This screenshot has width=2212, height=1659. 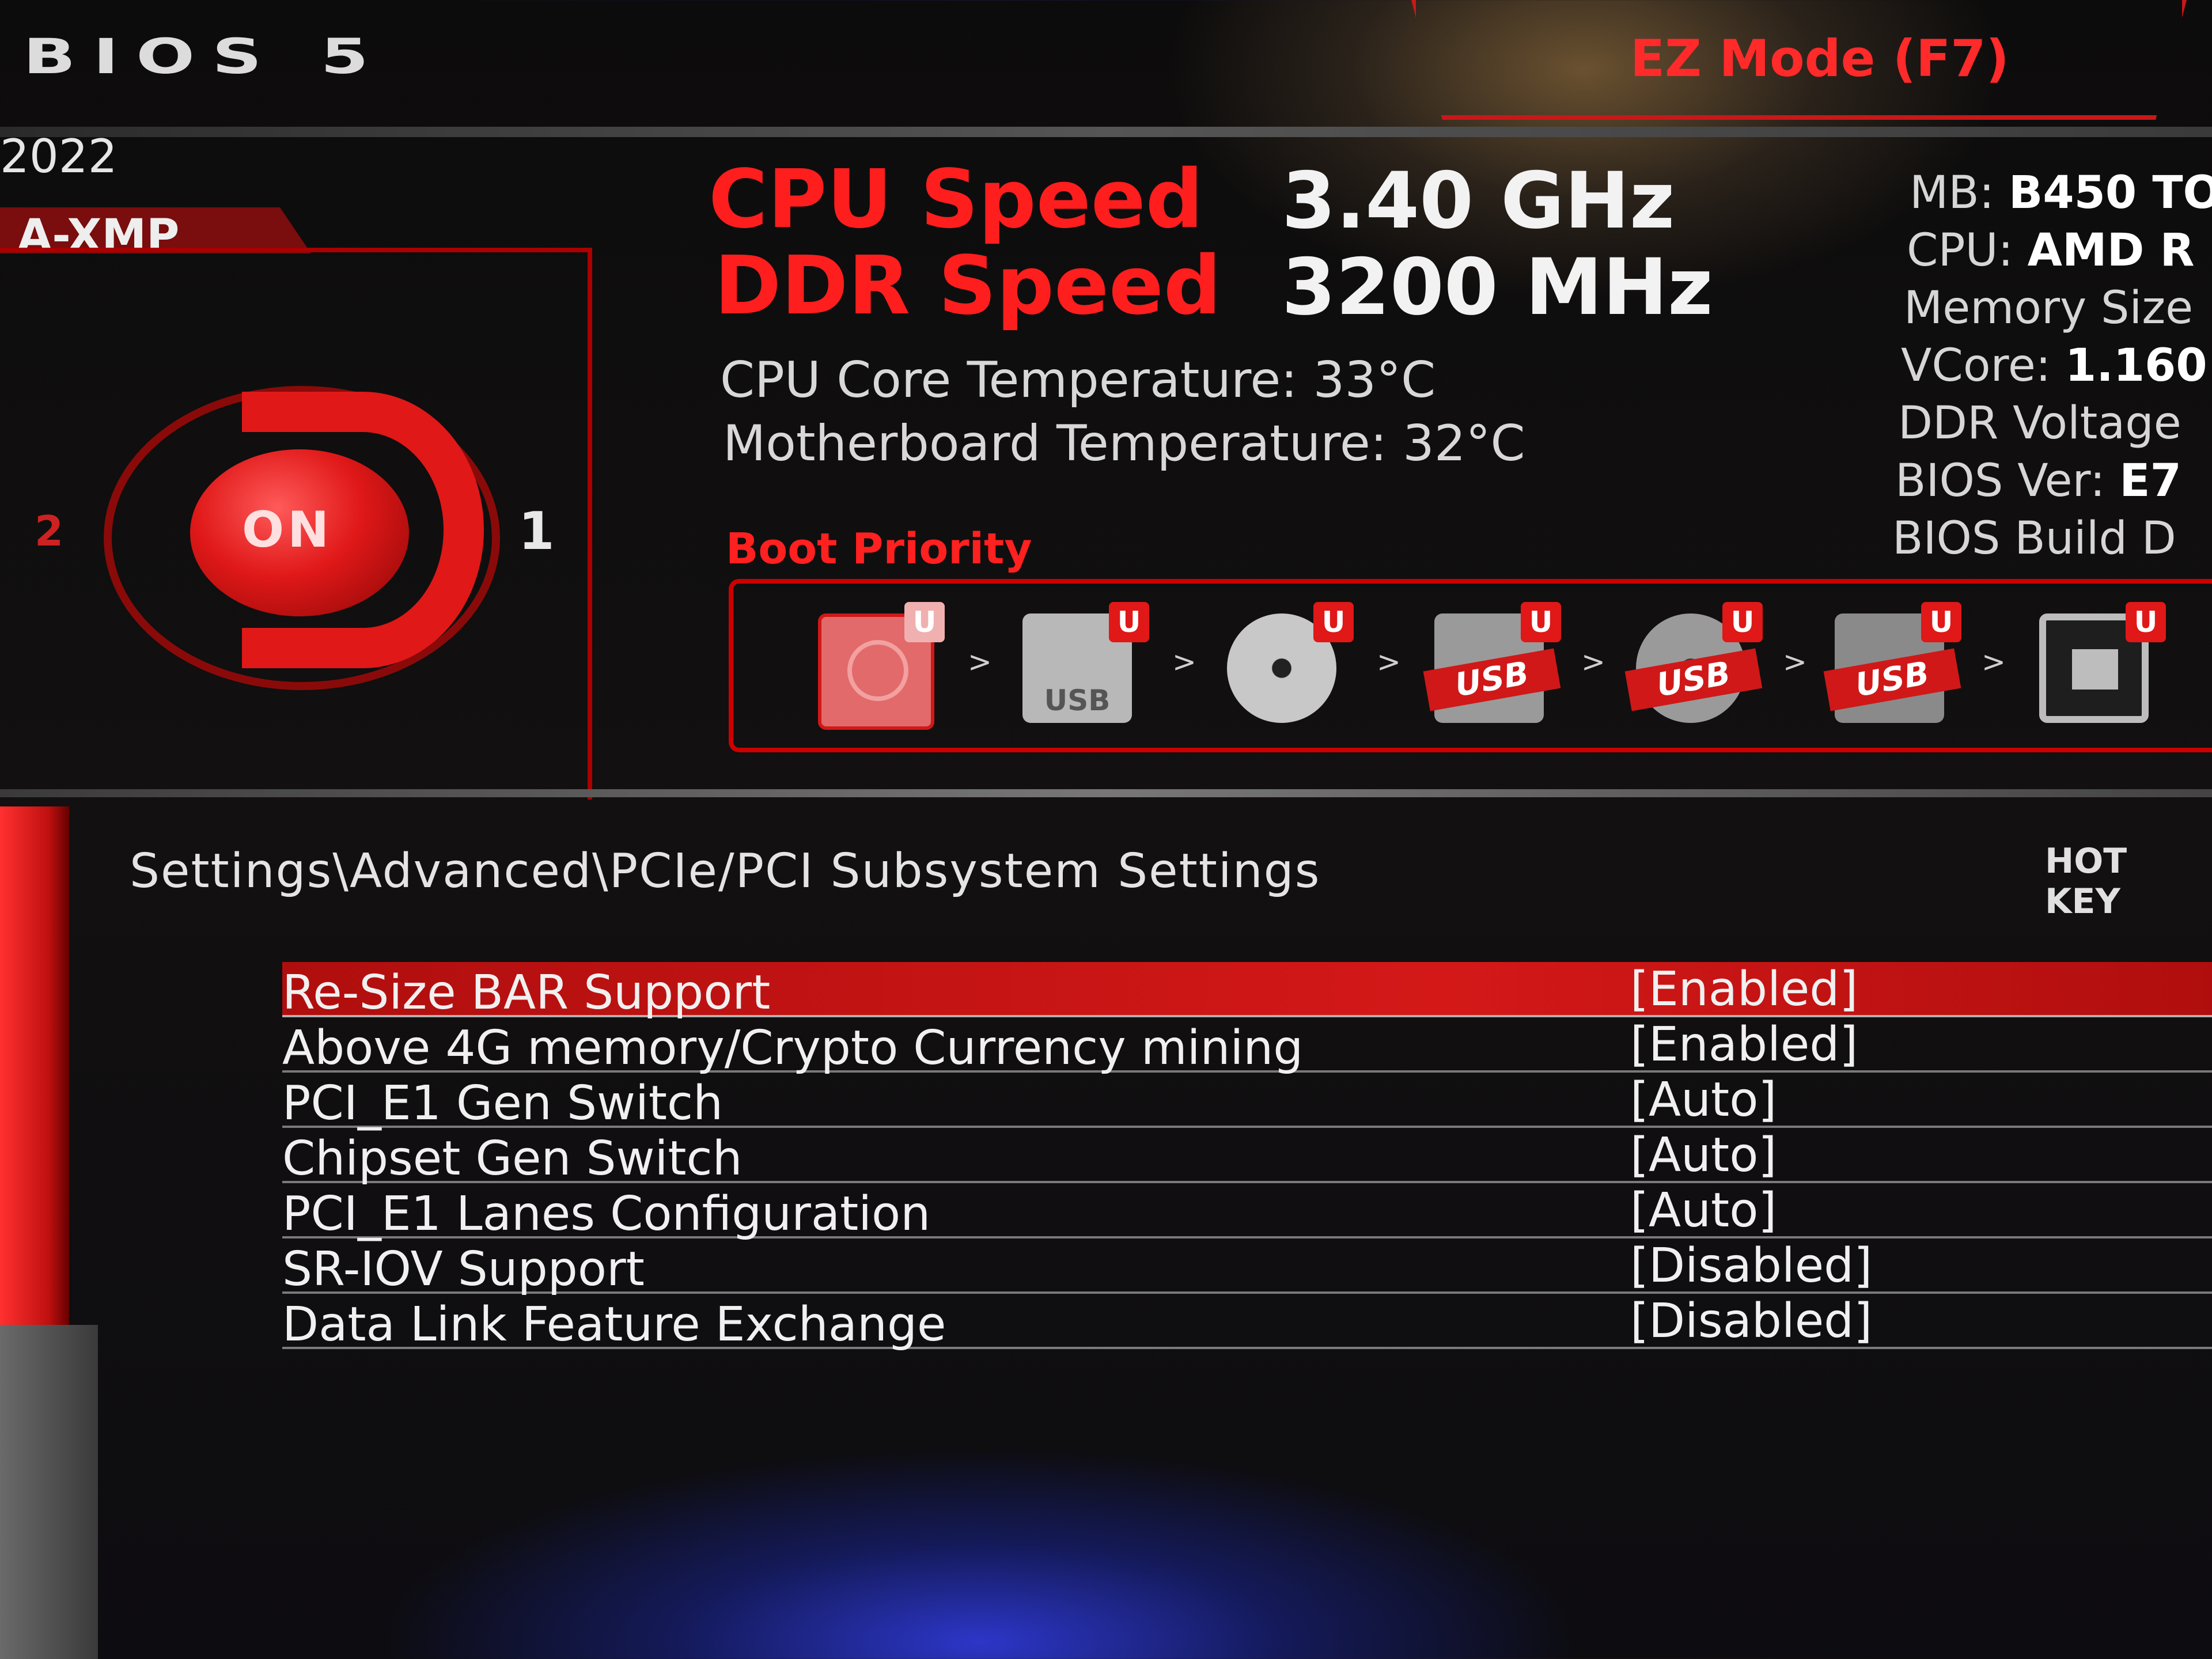 What do you see at coordinates (793, 1048) in the screenshot?
I see `setting-label: Above 4G memory/Crypto Currency mining` at bounding box center [793, 1048].